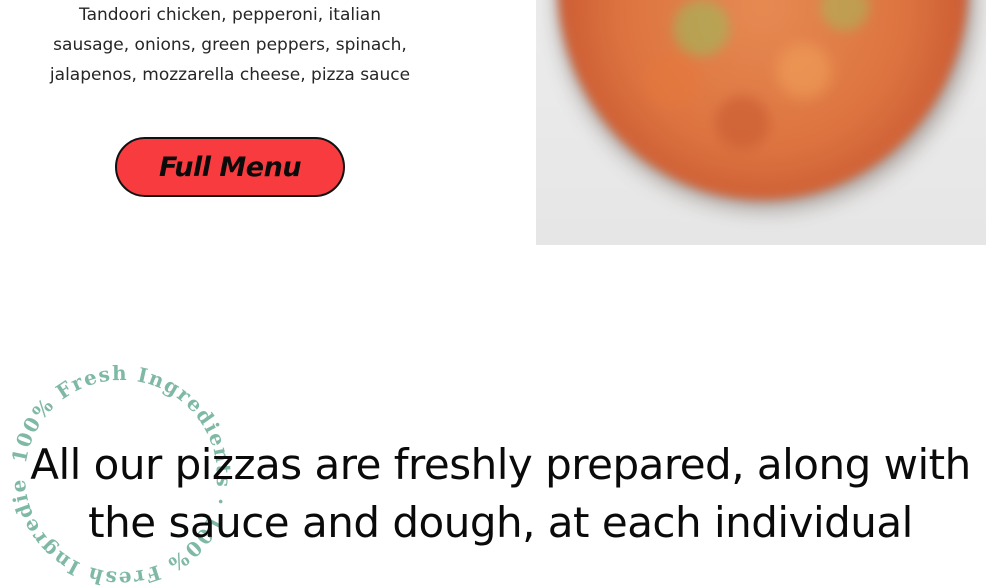 The height and width of the screenshot is (587, 991). I want to click on description-line: sausage, onions, green peppers, spinach,, so click(230, 45).